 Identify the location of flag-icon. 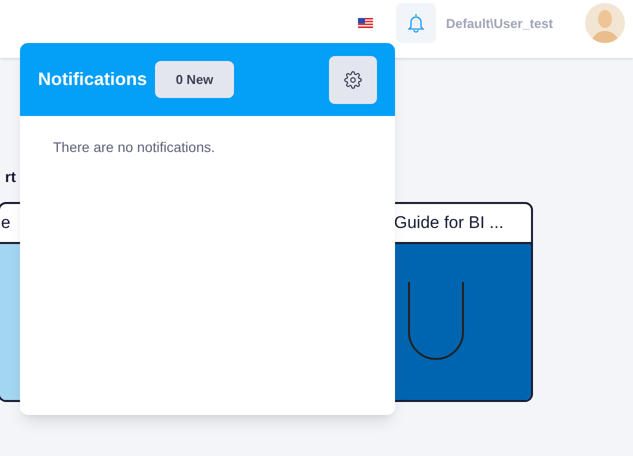
(365, 23).